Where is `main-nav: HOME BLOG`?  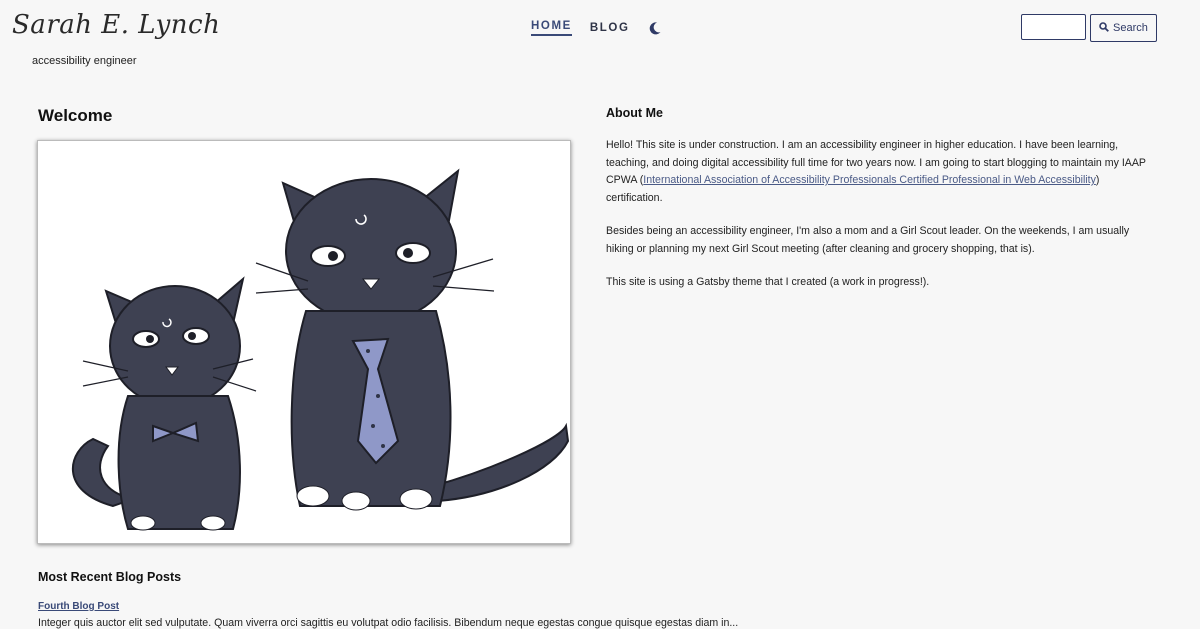 main-nav: HOME BLOG is located at coordinates (596, 28).